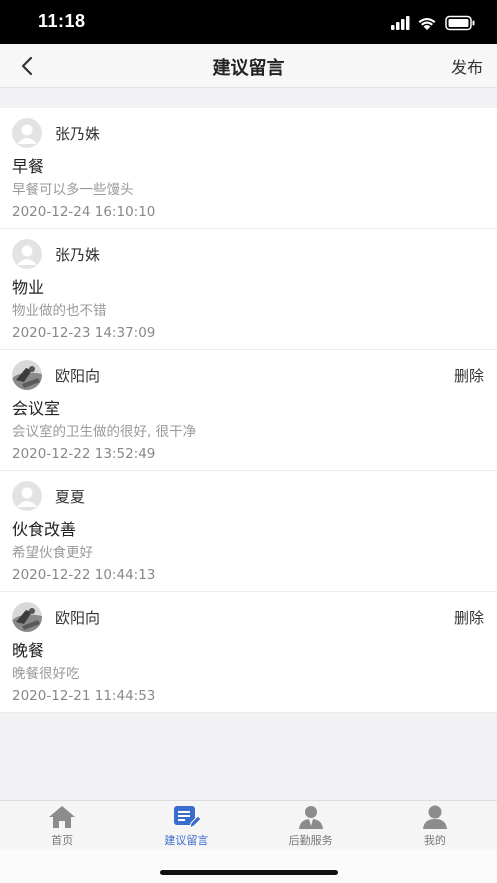 The height and width of the screenshot is (883, 497). What do you see at coordinates (400, 23) in the screenshot?
I see `cellular-signal-icon` at bounding box center [400, 23].